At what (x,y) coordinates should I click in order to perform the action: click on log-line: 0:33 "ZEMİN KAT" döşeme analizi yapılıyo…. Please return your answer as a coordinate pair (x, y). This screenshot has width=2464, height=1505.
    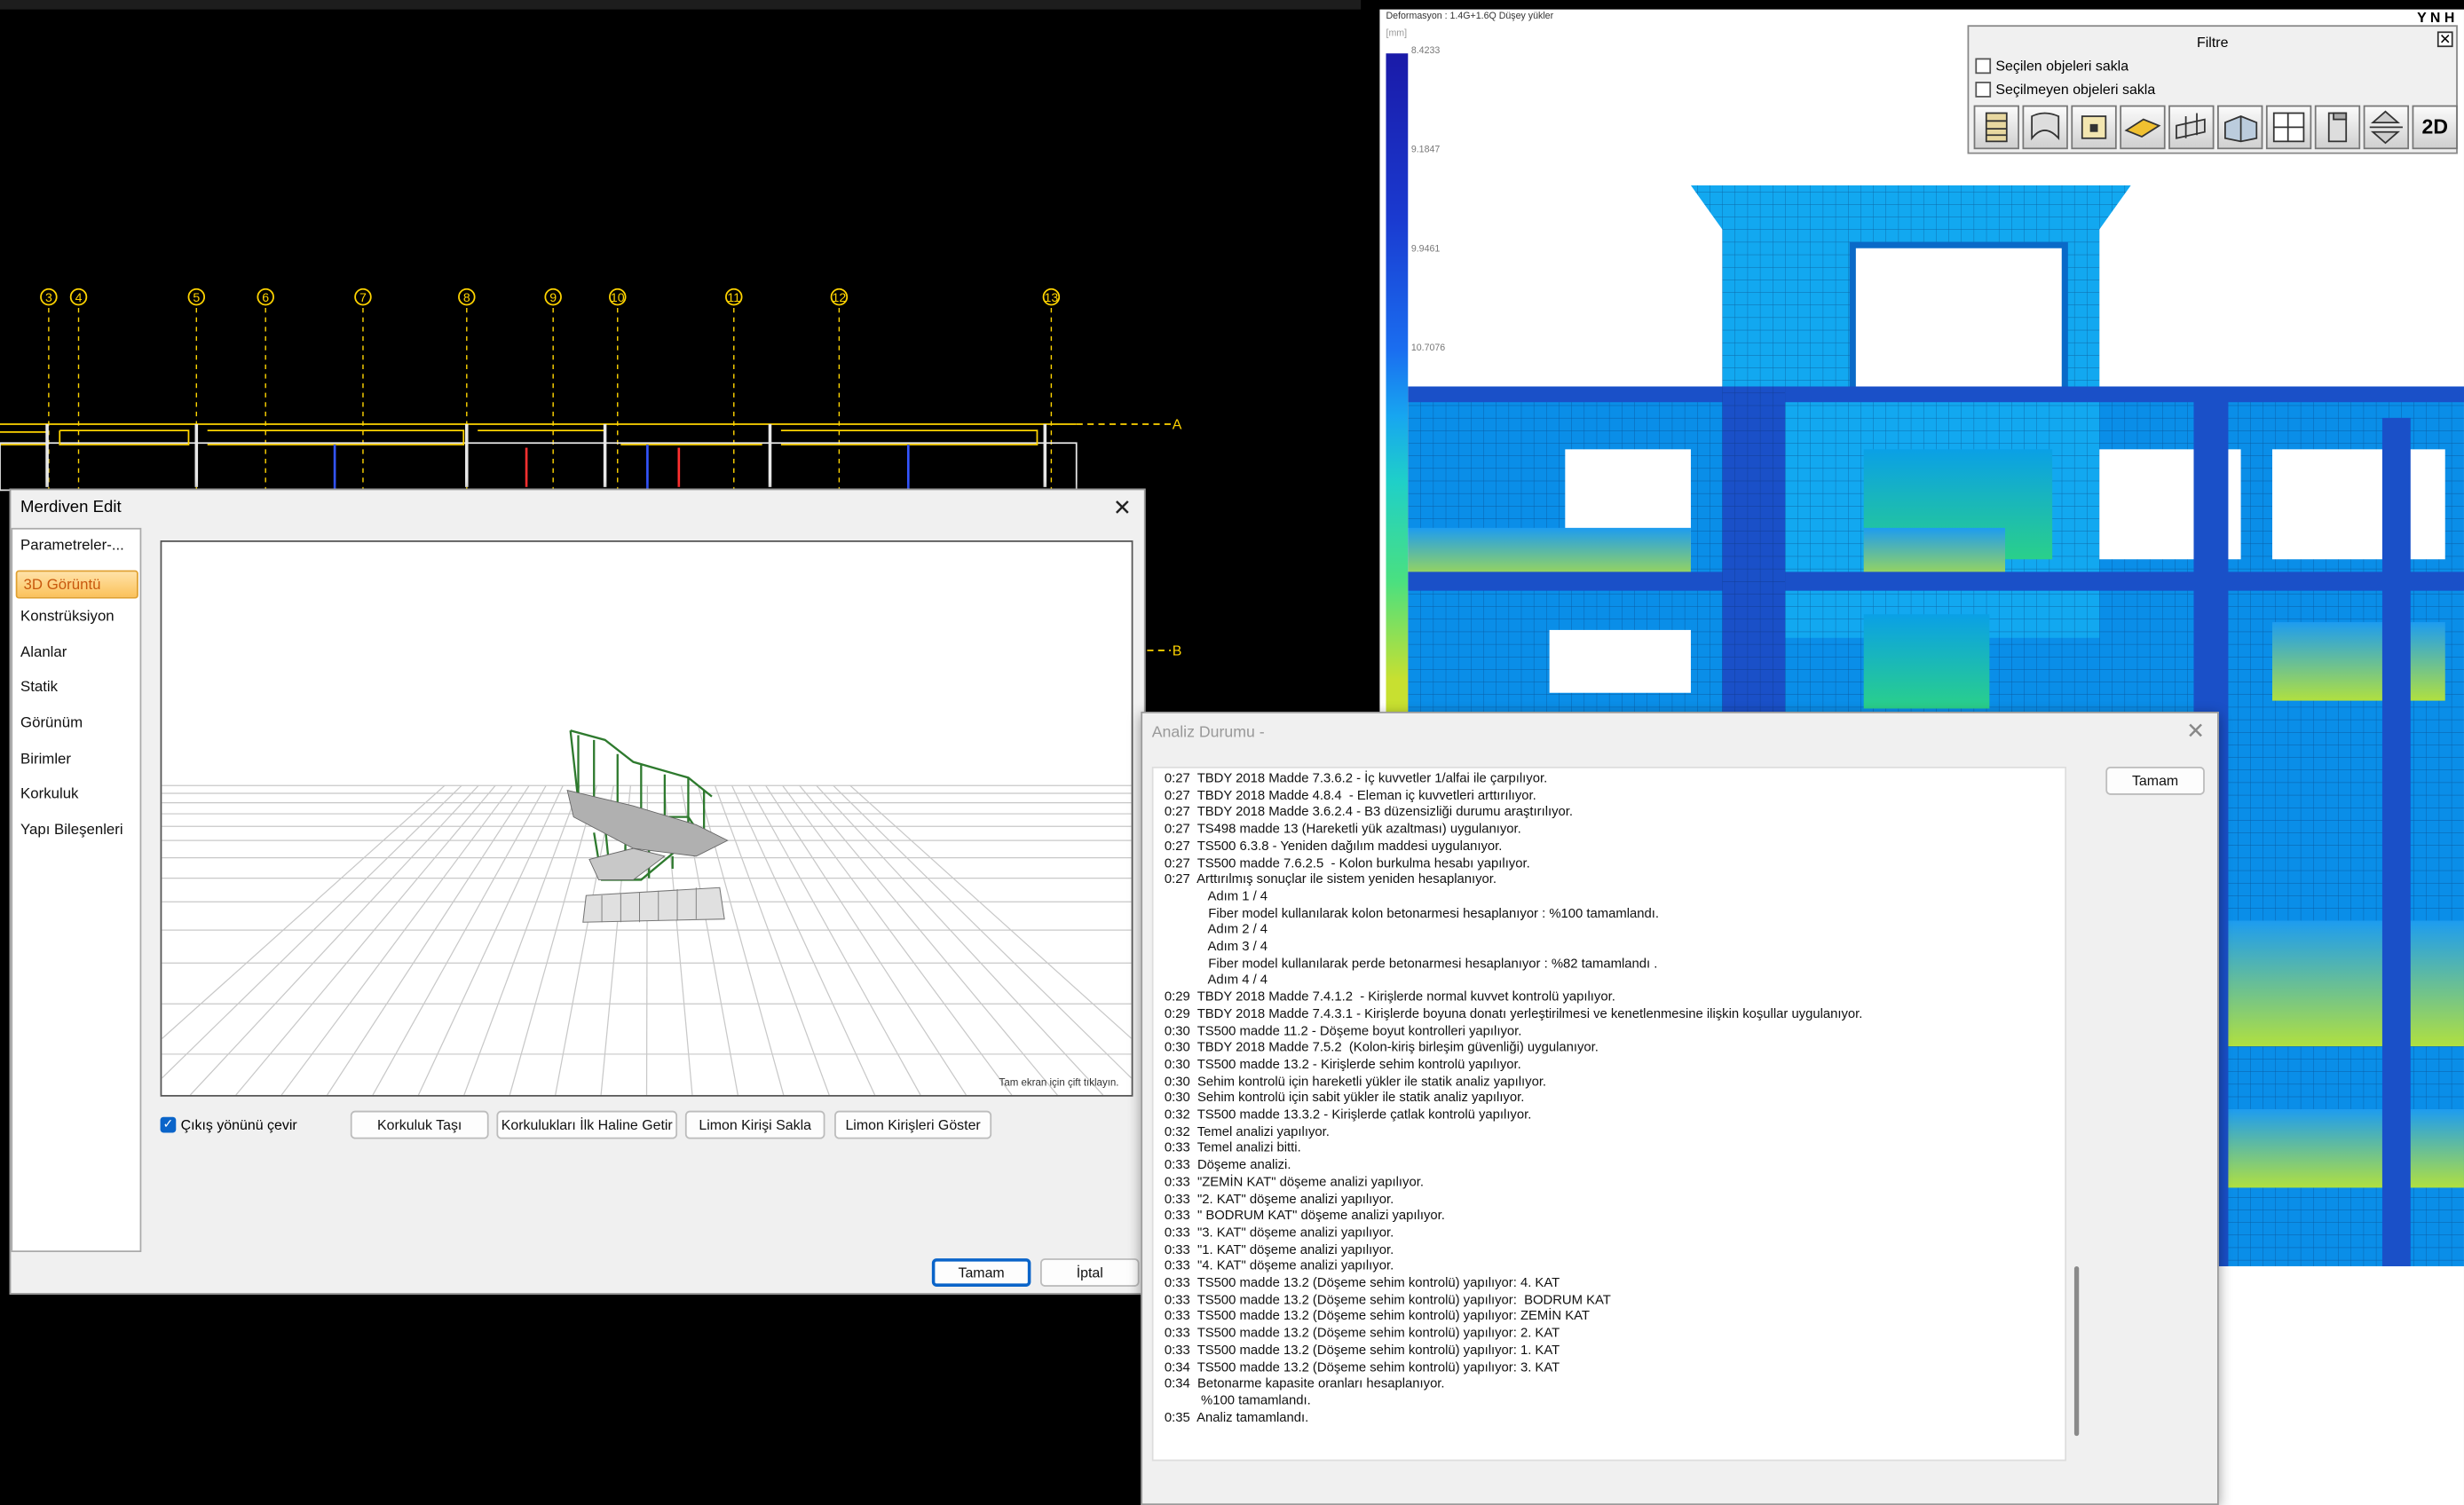
    Looking at the image, I should click on (1294, 1181).